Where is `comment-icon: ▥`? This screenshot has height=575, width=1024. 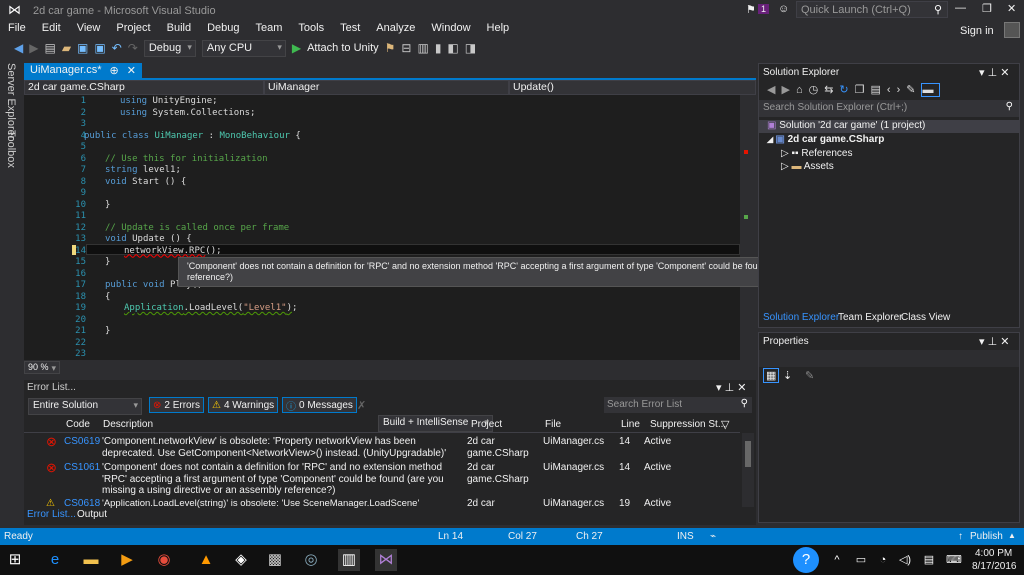
comment-icon: ▥ is located at coordinates (422, 48).